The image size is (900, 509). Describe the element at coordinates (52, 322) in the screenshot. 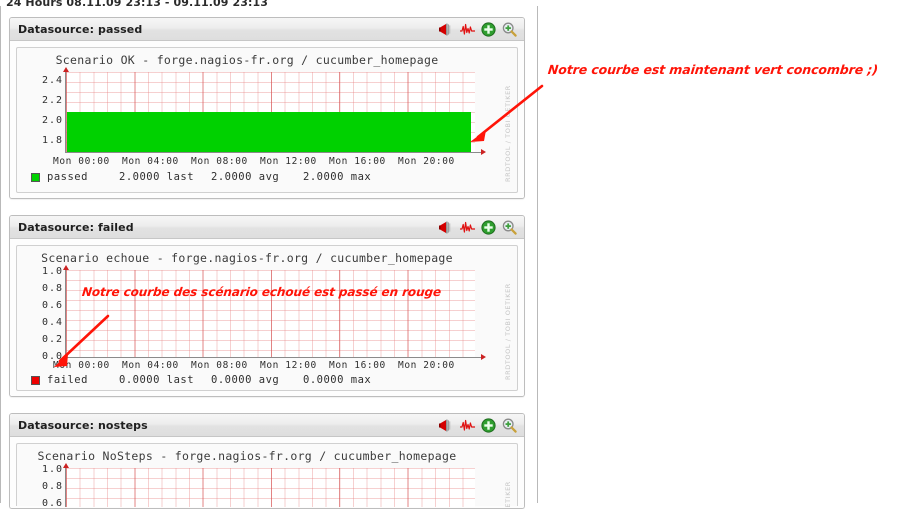

I see `y-tick: 0.4` at that location.